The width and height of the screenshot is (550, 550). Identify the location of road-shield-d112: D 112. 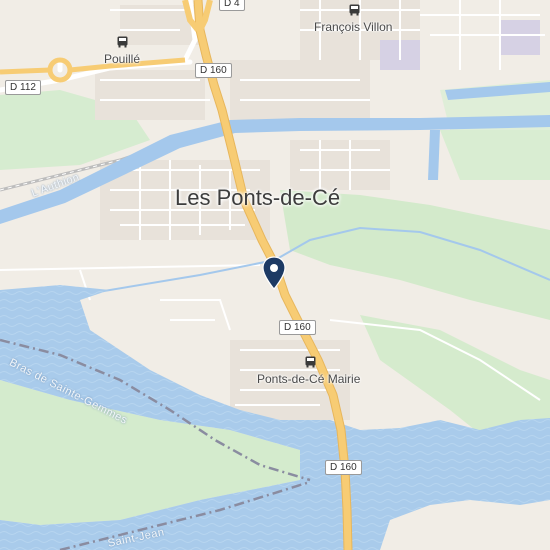
(23, 87).